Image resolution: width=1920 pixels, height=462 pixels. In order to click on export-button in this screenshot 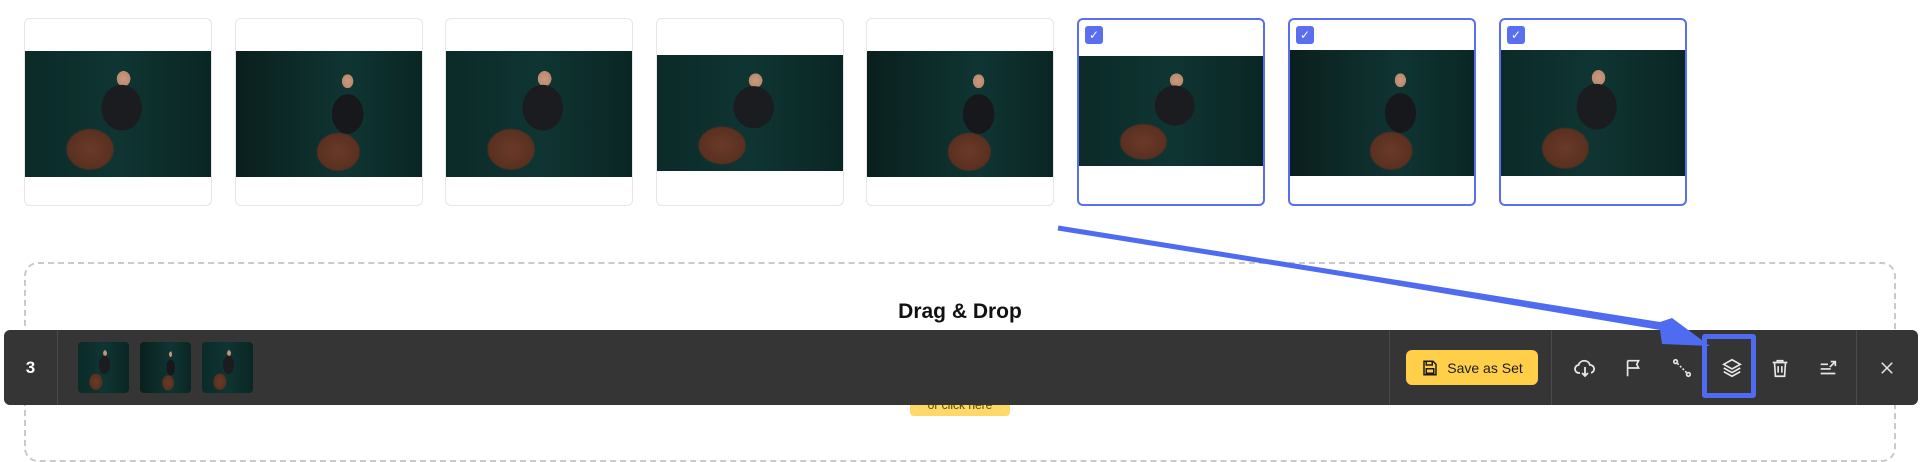, I will do `click(1828, 368)`.